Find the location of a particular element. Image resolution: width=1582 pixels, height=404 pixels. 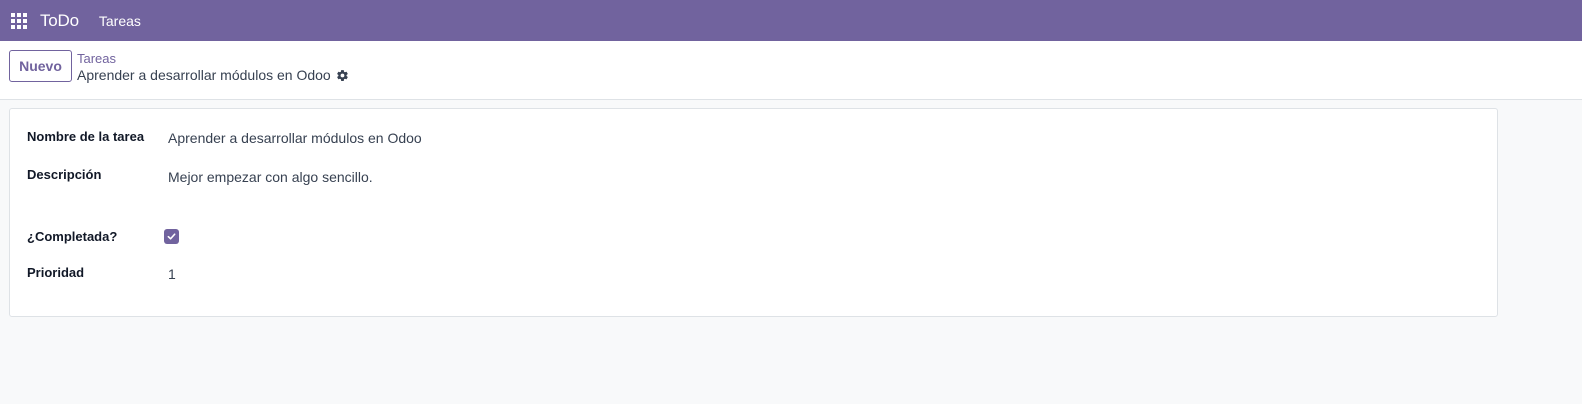

check-icon is located at coordinates (171, 236).